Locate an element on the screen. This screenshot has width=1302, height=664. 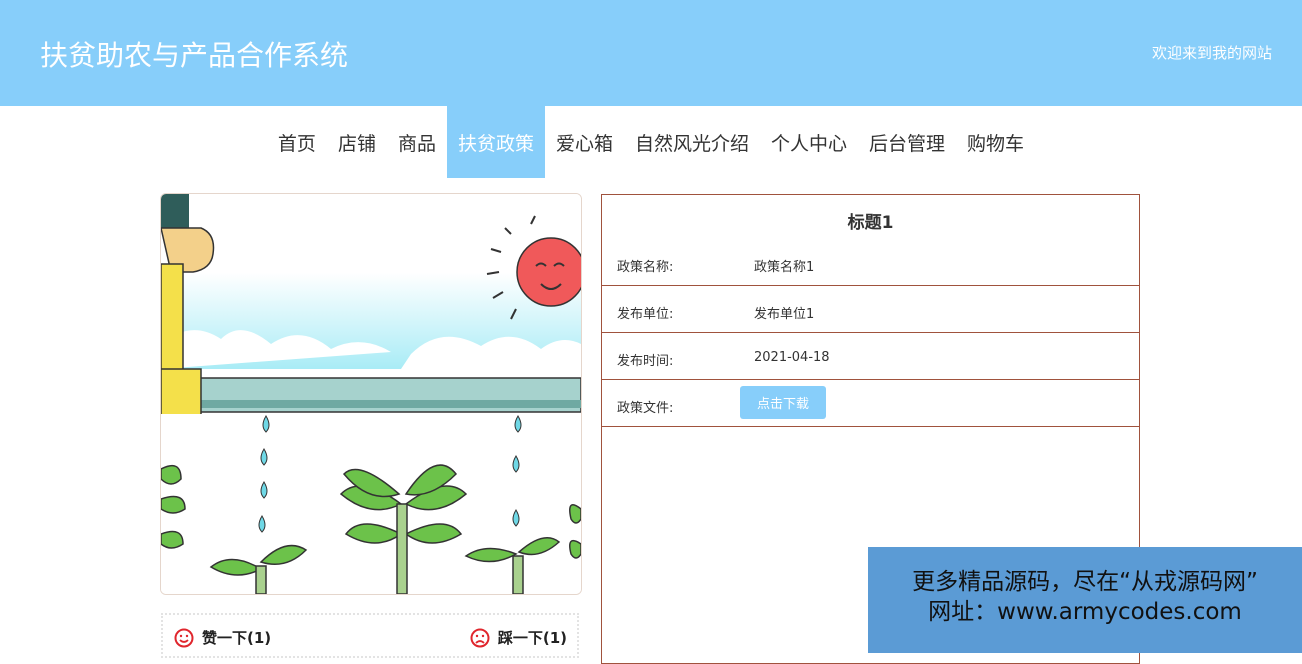
row-value: 2021-04-18 is located at coordinates (792, 357).